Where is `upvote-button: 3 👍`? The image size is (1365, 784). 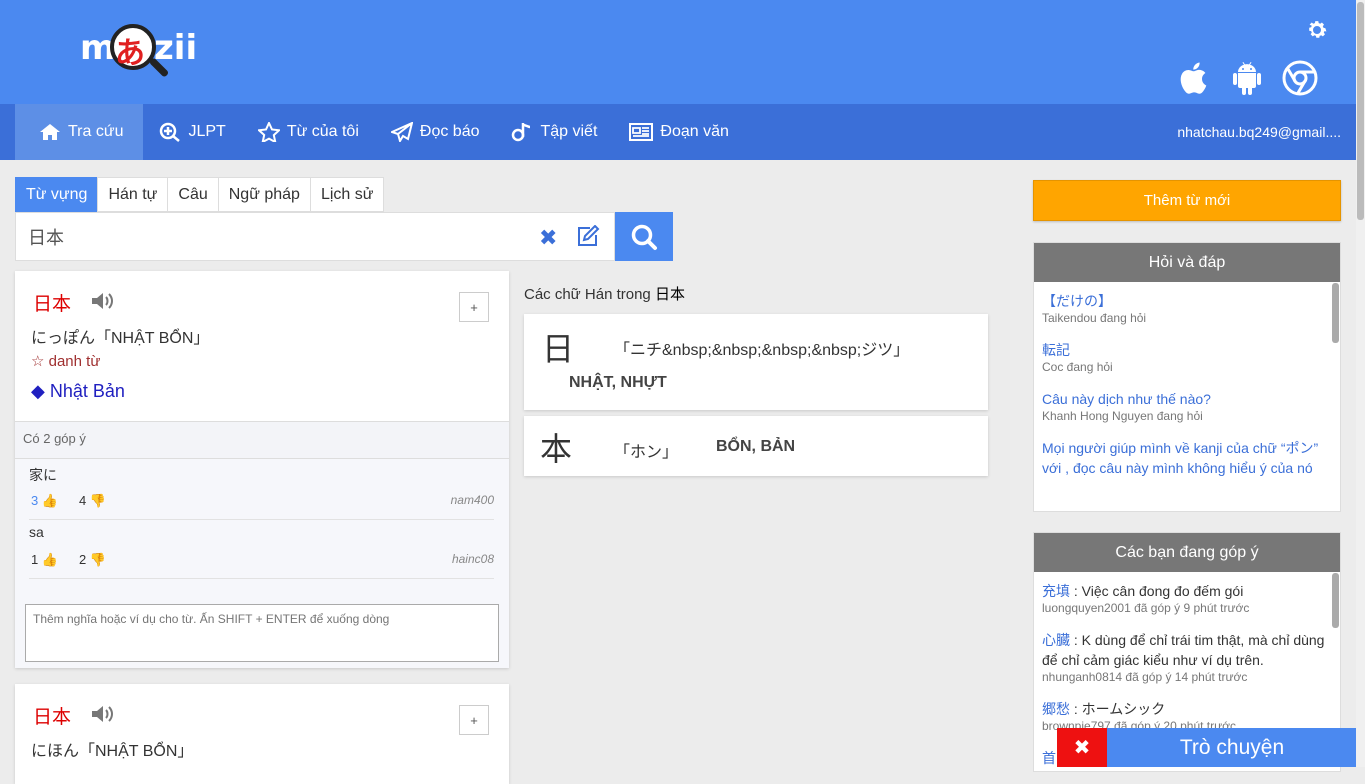
upvote-button: 3 👍 is located at coordinates (44, 501).